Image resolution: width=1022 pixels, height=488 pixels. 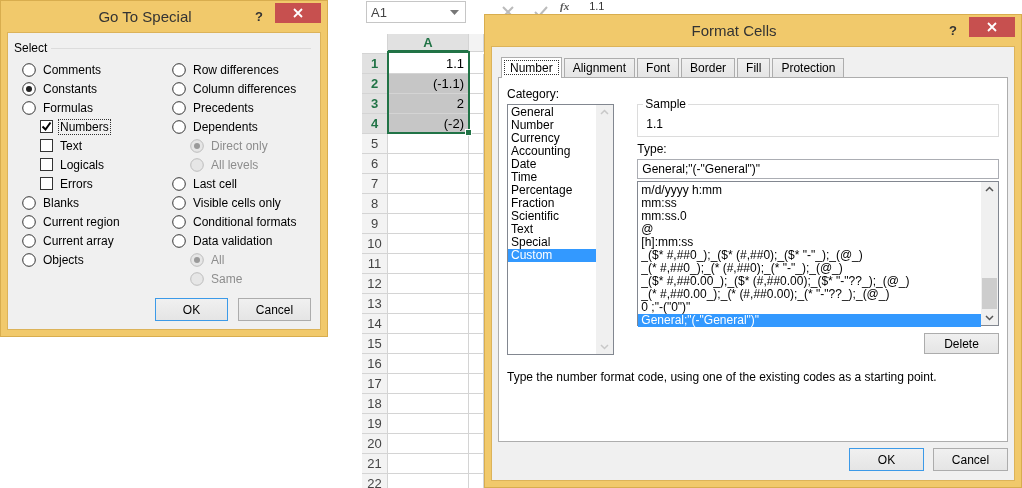 I want to click on row-header: 7, so click(x=375, y=184).